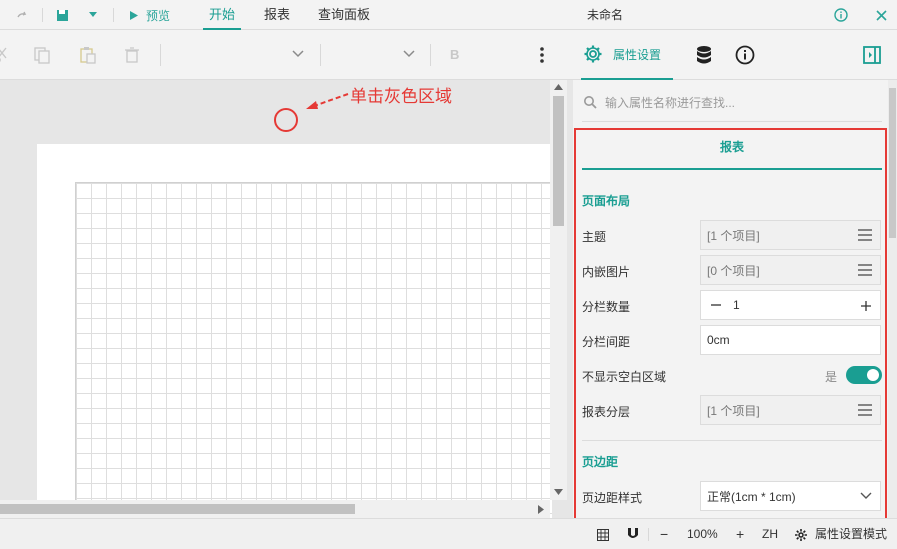  What do you see at coordinates (134, 15) in the screenshot?
I see `play-icon` at bounding box center [134, 15].